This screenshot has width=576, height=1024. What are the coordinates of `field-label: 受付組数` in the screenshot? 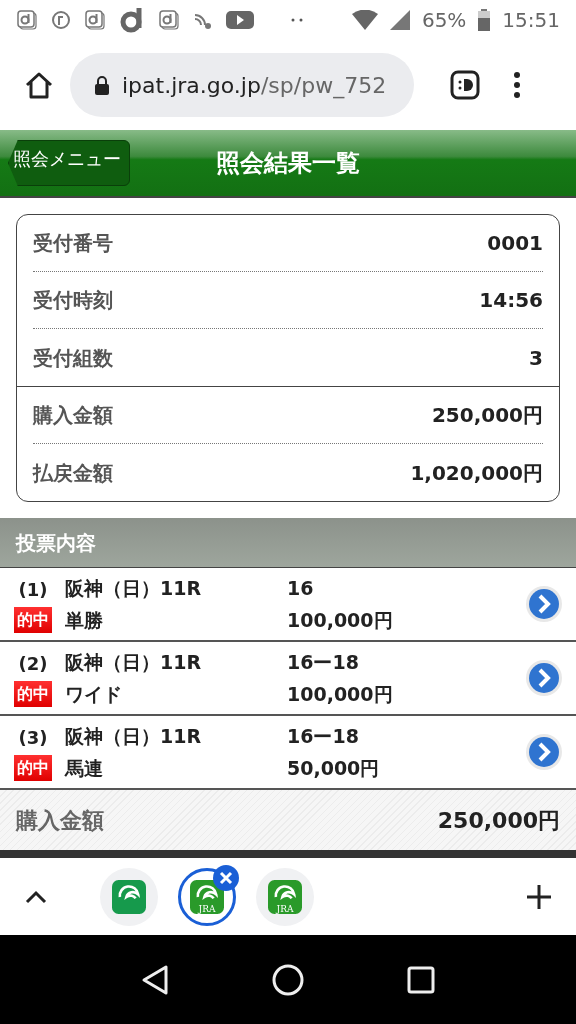 It's located at (73, 358).